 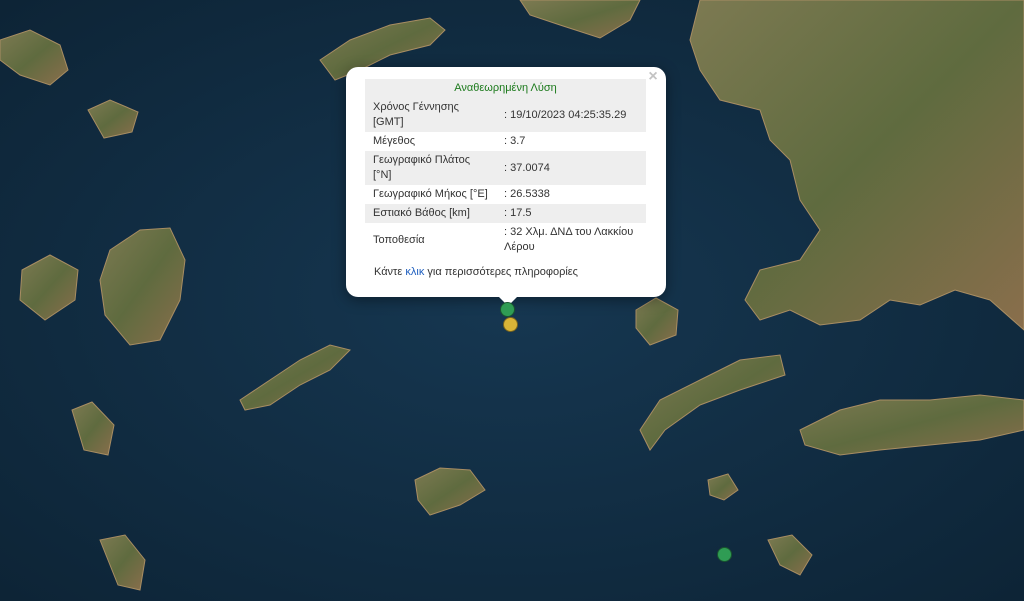 I want to click on earthquake-marker-yellow, so click(x=510, y=324).